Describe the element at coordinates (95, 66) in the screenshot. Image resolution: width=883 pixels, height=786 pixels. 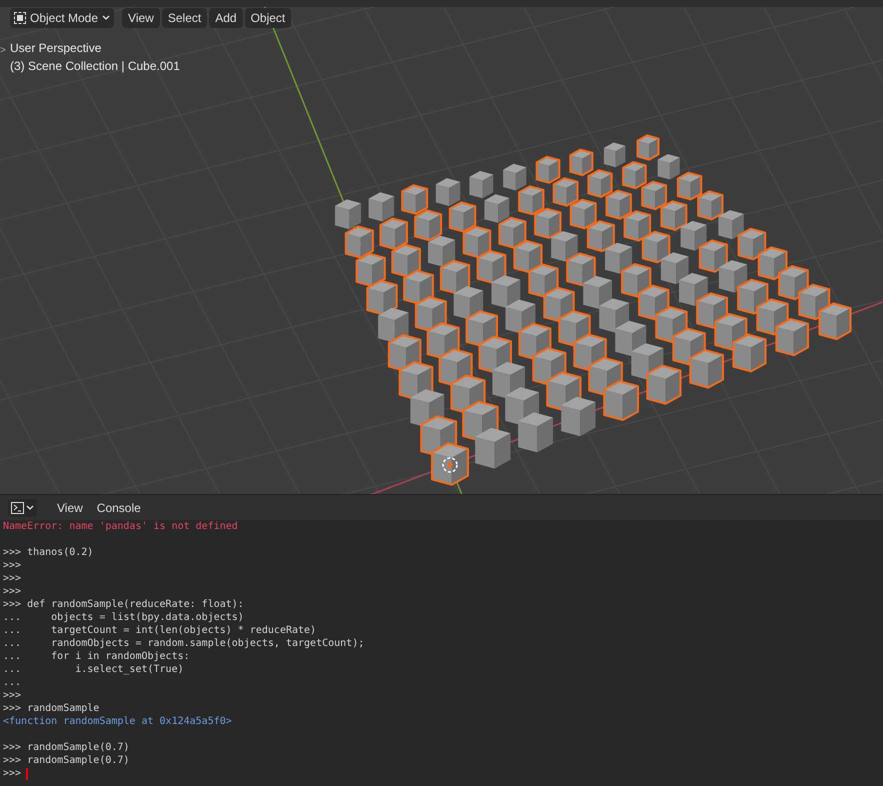
I see `viewport-info-text: (3) Scene Collection | Cube.001` at that location.